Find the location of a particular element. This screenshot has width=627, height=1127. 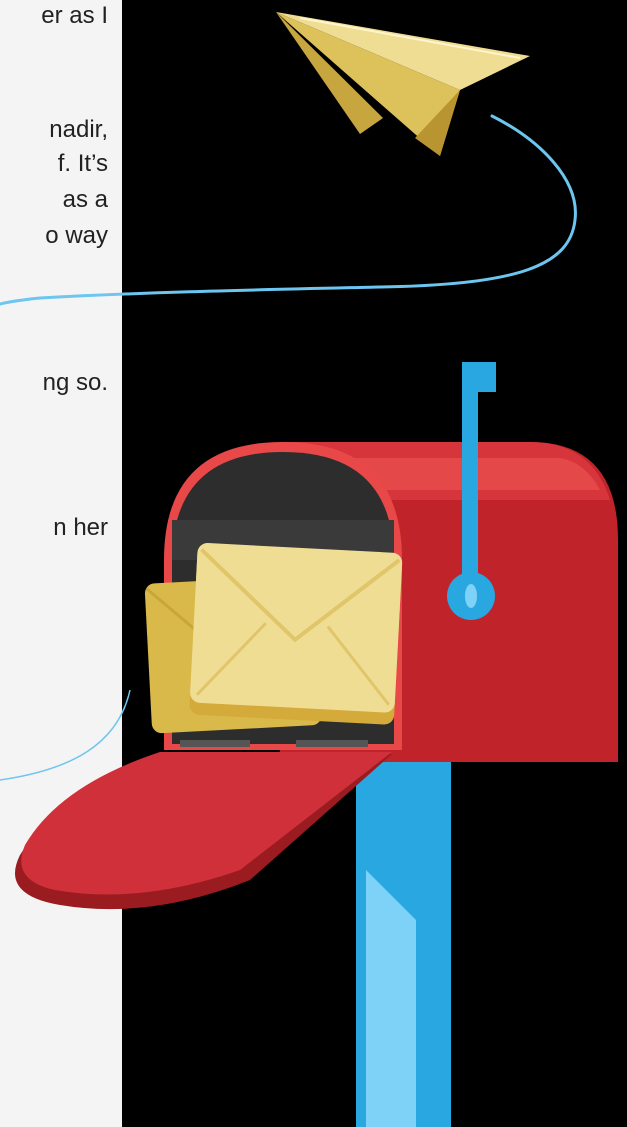

mailbox-door is located at coordinates (203, 831).